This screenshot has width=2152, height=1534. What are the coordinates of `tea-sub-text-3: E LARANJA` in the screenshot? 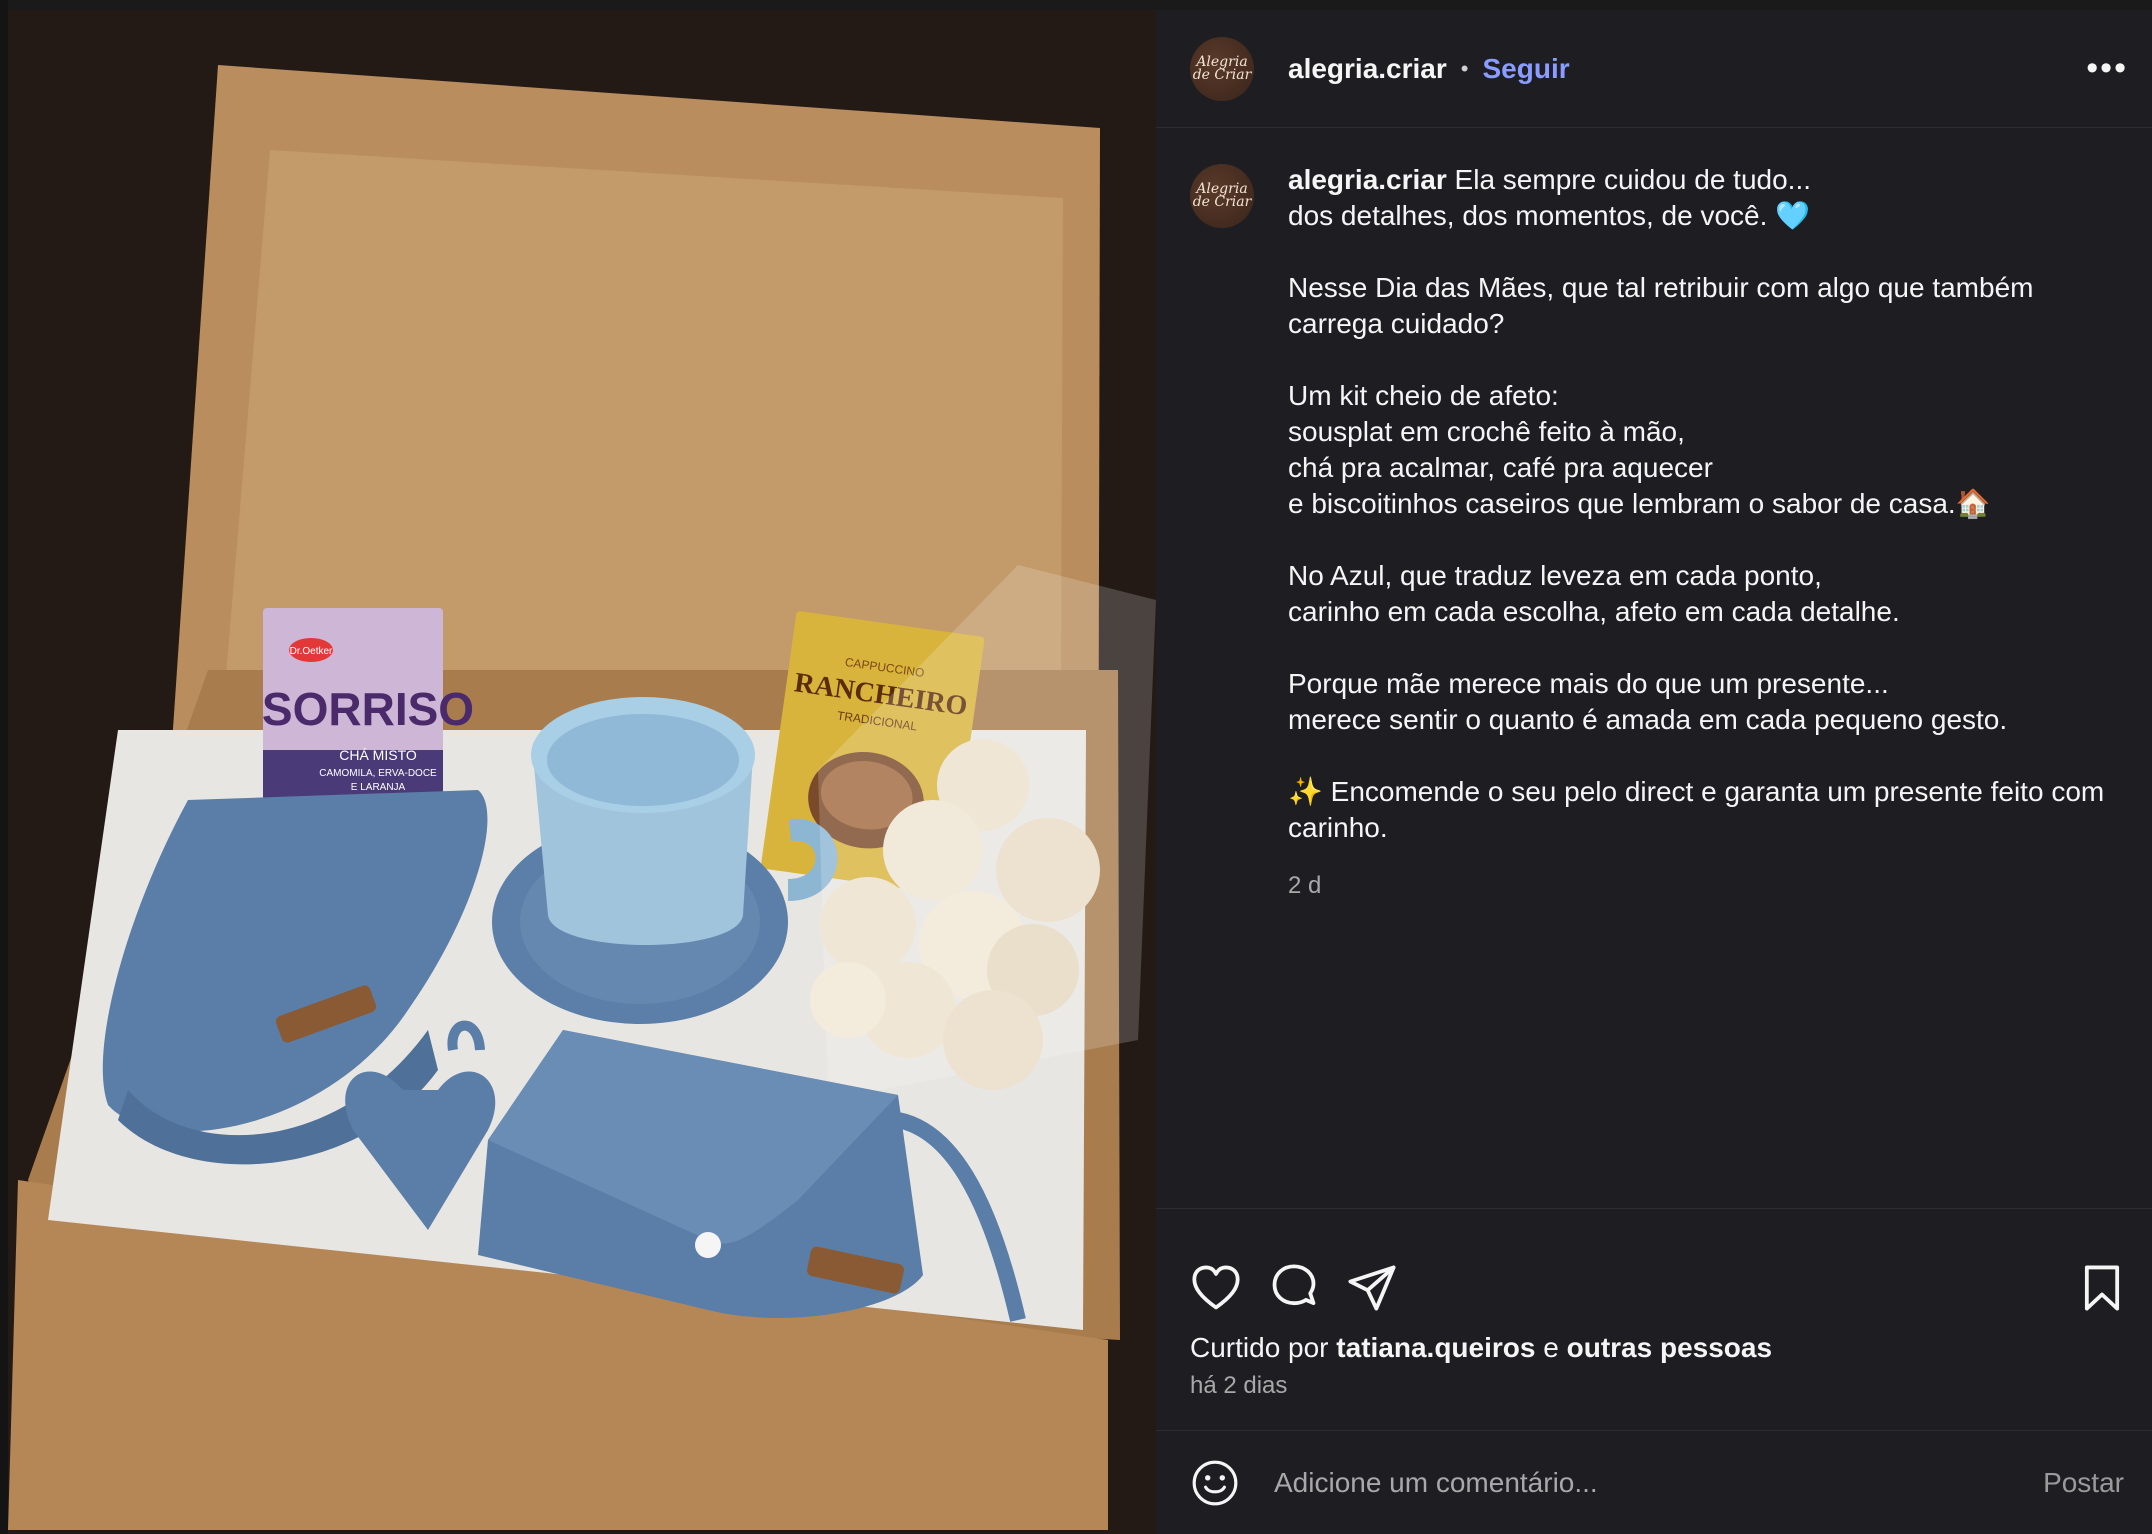 It's located at (378, 787).